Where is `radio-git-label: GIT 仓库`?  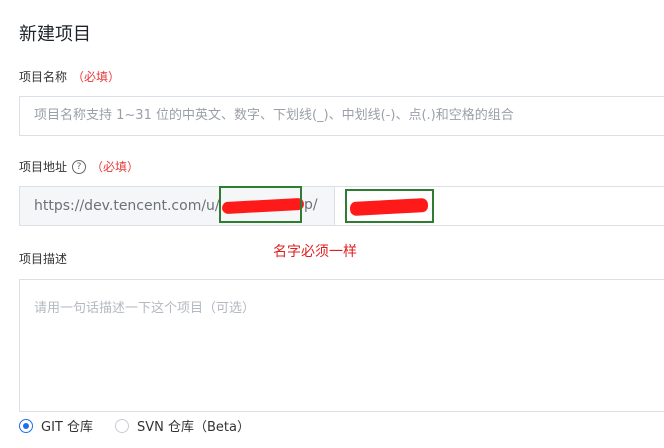
radio-git-label: GIT 仓库 is located at coordinates (67, 427).